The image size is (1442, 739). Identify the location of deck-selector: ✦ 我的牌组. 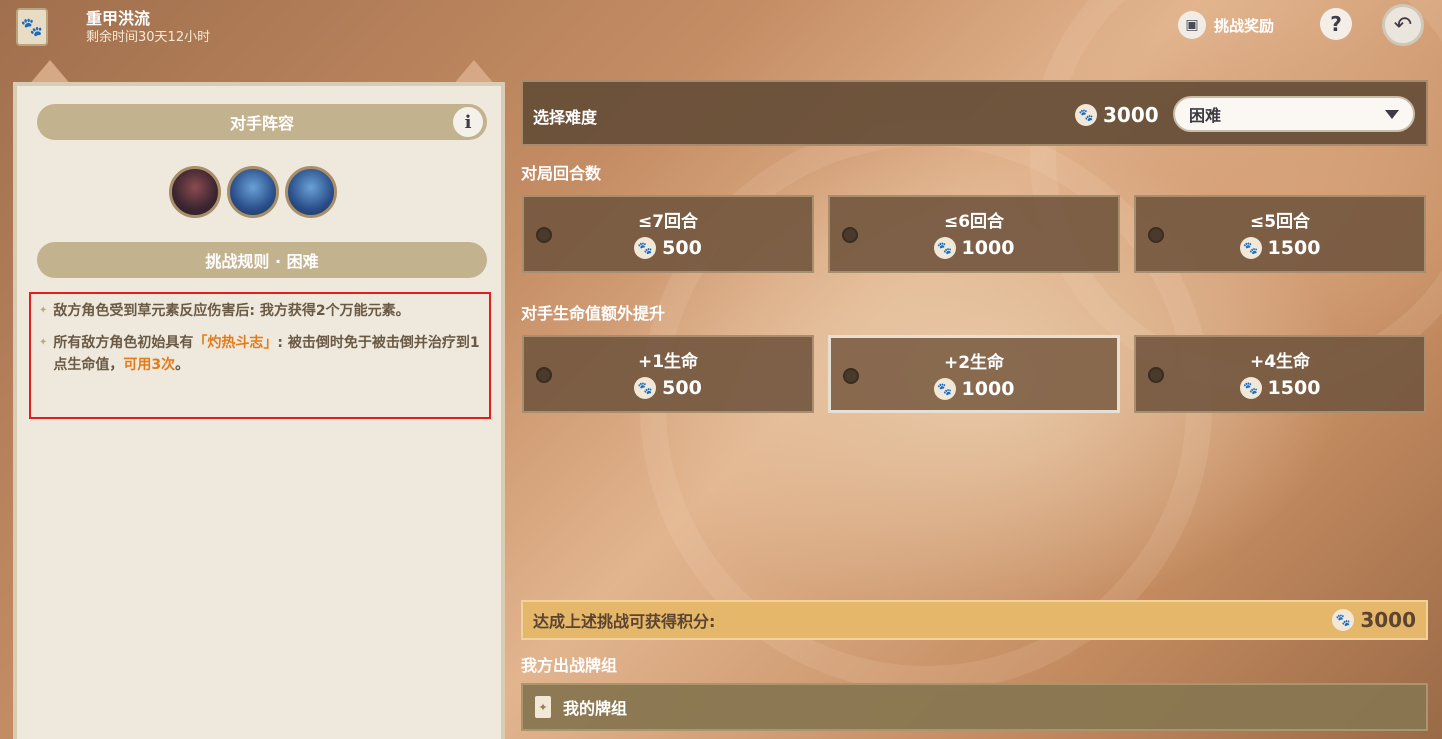
(974, 707).